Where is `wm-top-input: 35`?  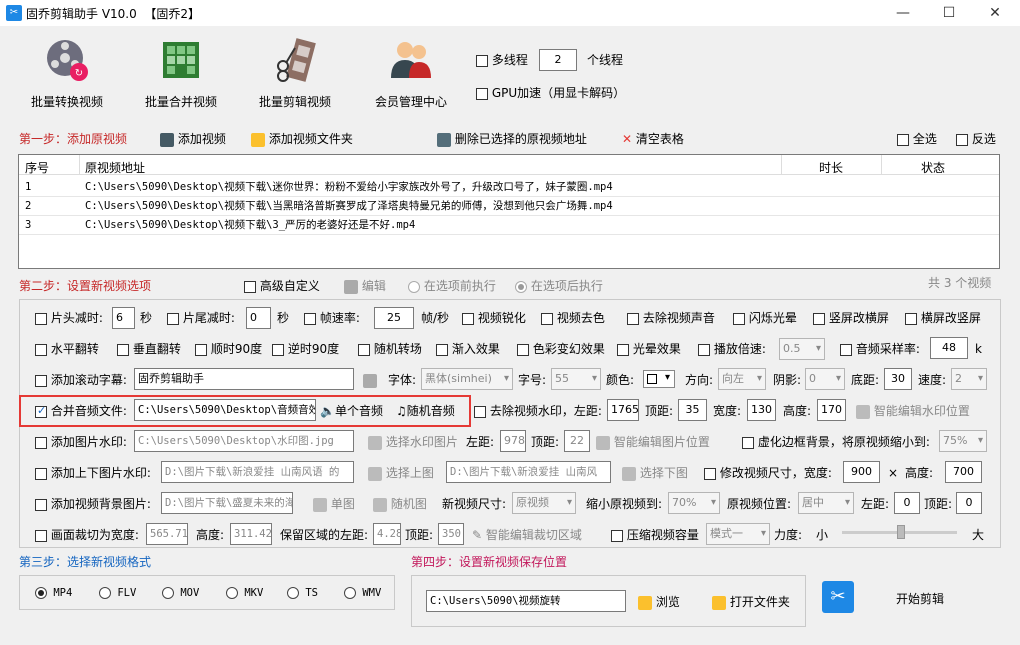
wm-top-input: 35 is located at coordinates (692, 410).